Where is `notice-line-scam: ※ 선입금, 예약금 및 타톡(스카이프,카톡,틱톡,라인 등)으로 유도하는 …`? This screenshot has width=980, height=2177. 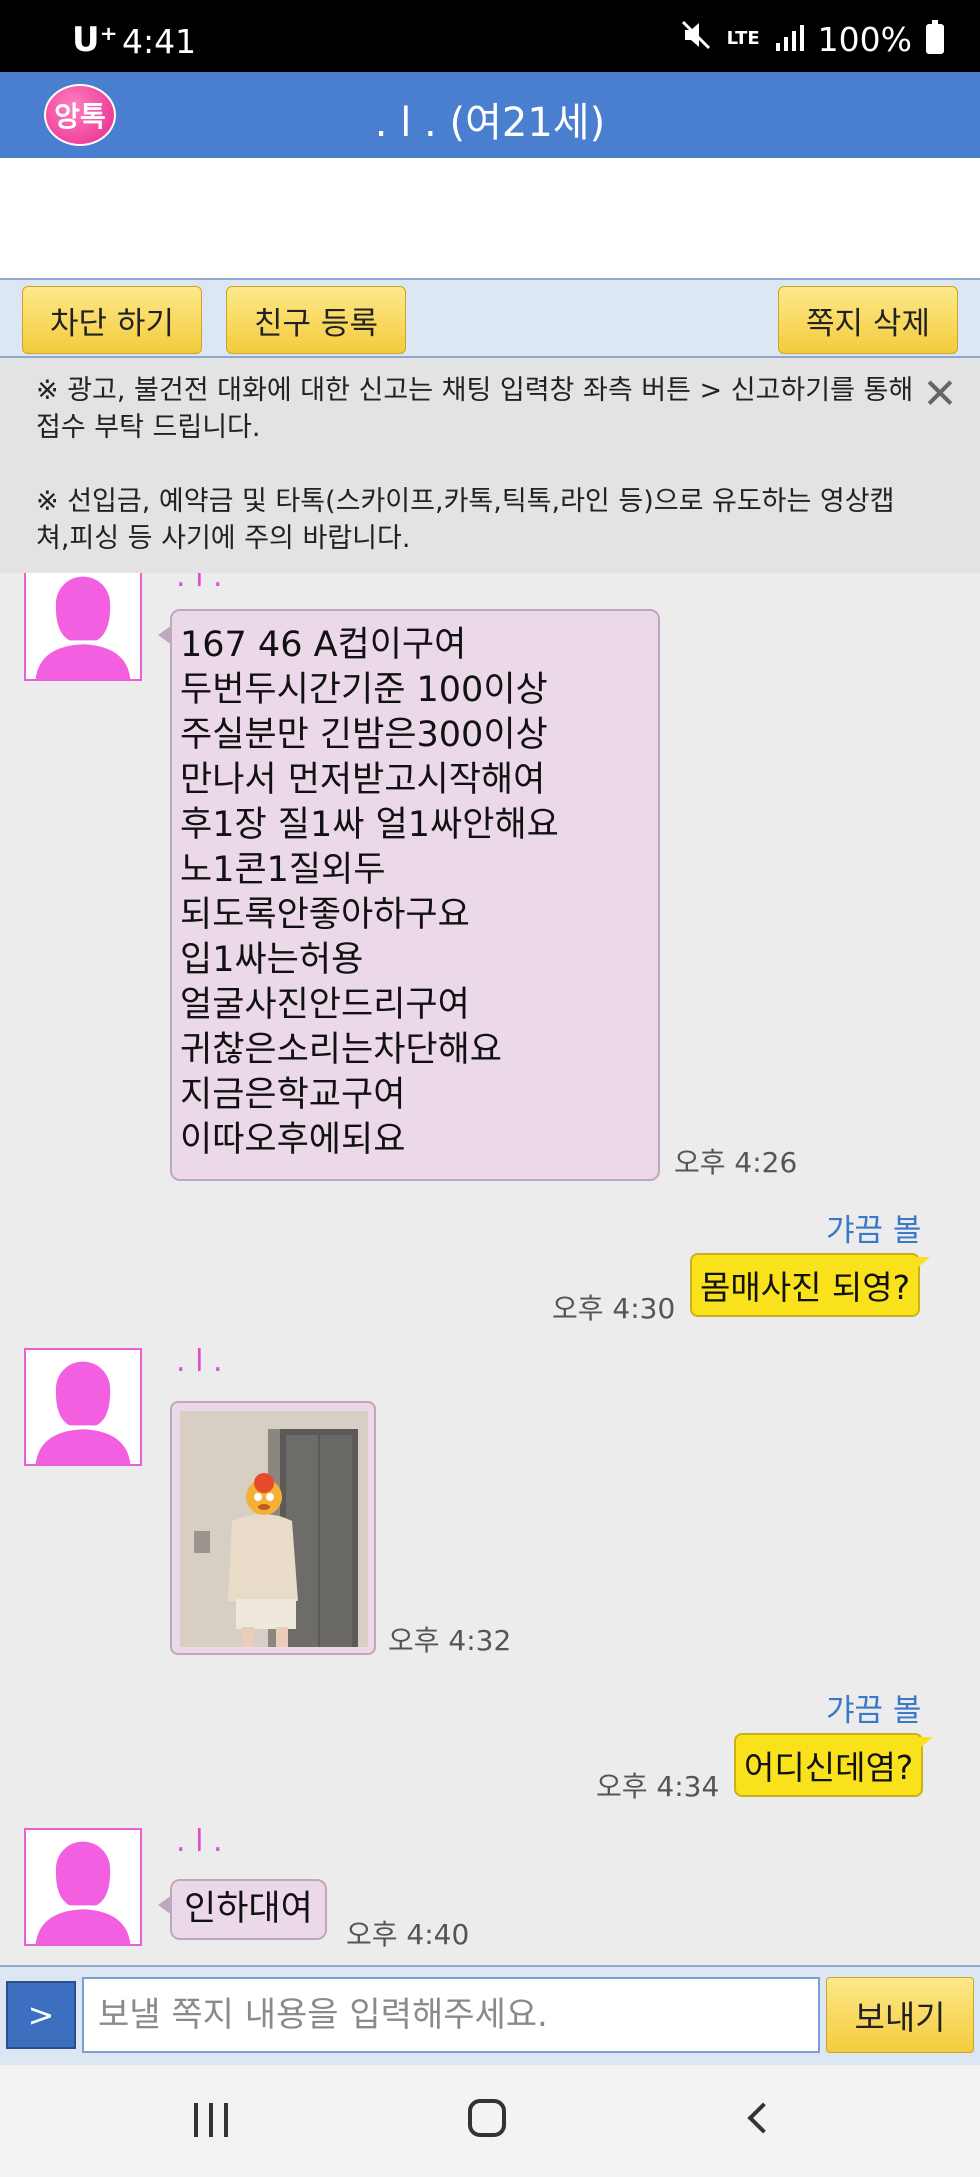
notice-line-scam: ※ 선입금, 예약금 및 타톡(스카이프,카톡,틱톡,라인 등)으로 유도하는 … is located at coordinates (465, 520).